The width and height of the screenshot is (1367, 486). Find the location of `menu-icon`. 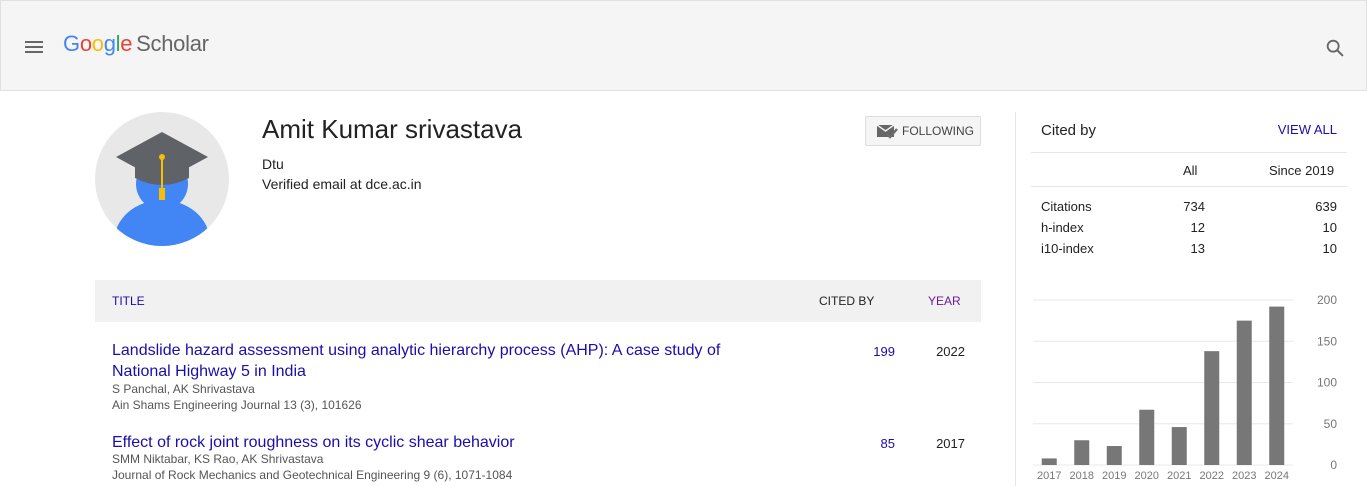

menu-icon is located at coordinates (34, 47).